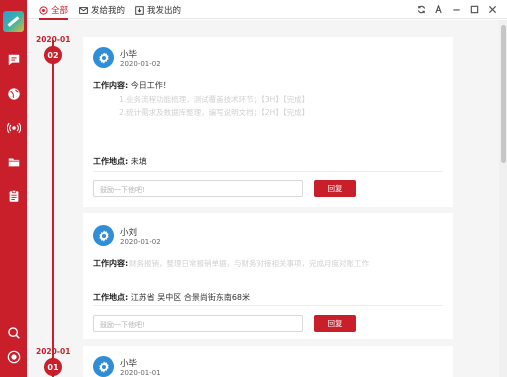 The image size is (507, 377). Describe the element at coordinates (53, 208) in the screenshot. I see `timeline-line` at that location.